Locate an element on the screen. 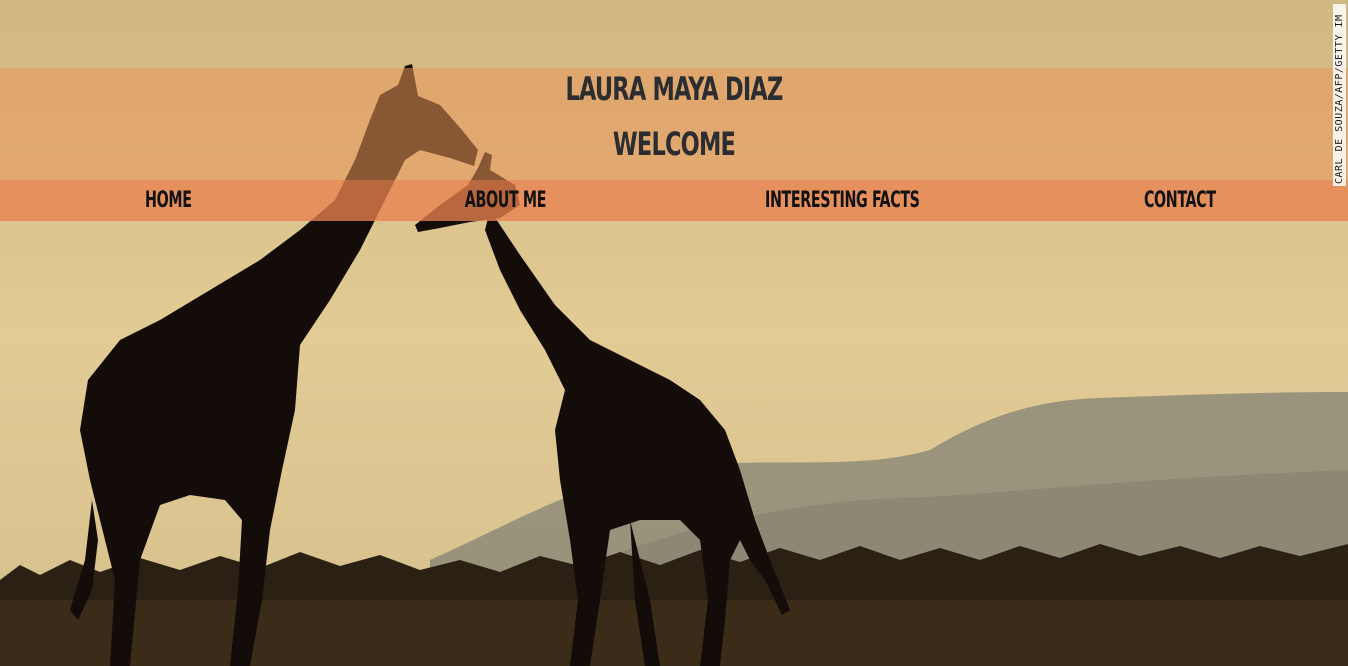  nav-home-label: HOME is located at coordinates (168, 200).